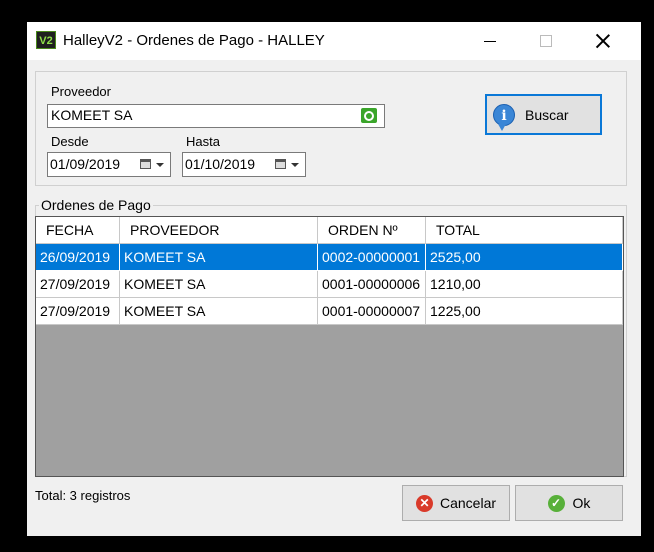 The height and width of the screenshot is (552, 654). Describe the element at coordinates (372, 284) in the screenshot. I see `cell-orden: 0001-00000006` at that location.